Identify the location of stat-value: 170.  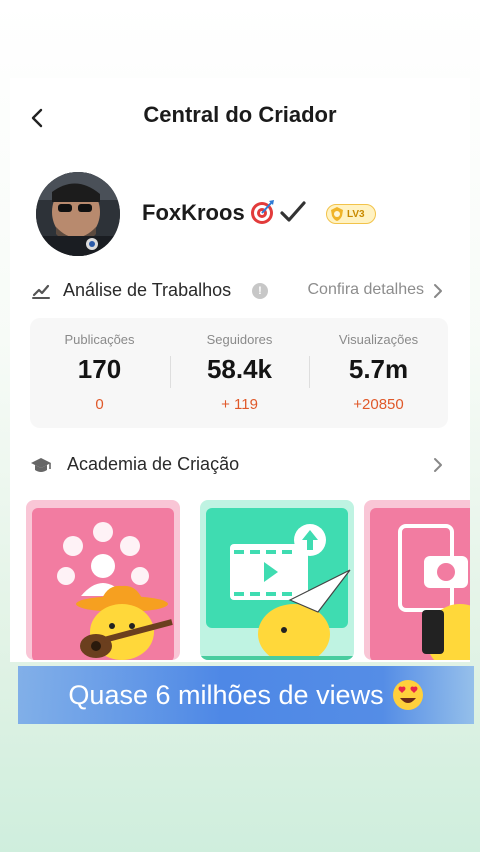
(99, 369).